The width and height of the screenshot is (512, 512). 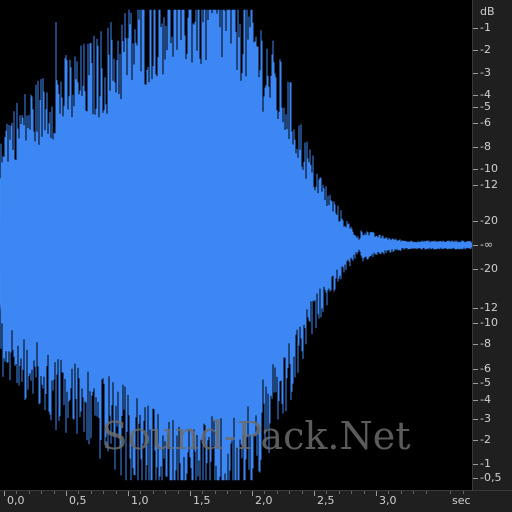 I want to click on time-ruler: sec 0,0 0,5 1,0 1,5 2,0 2,5 3,0, so click(x=256, y=501).